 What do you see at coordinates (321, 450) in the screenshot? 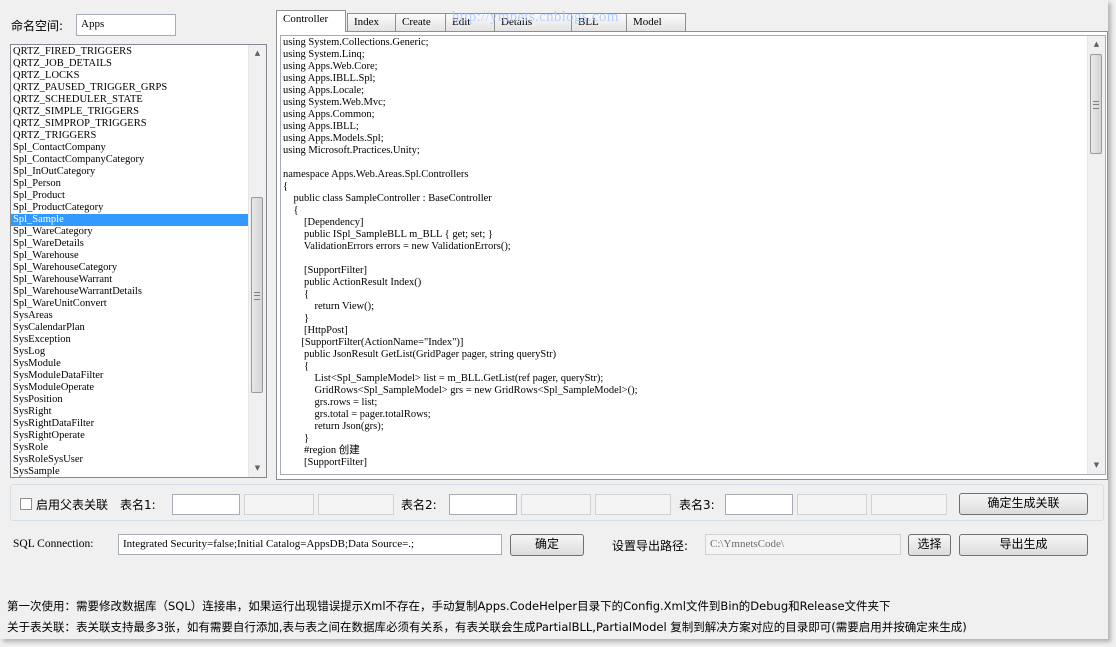
I see `code-line: #region 创建` at bounding box center [321, 450].